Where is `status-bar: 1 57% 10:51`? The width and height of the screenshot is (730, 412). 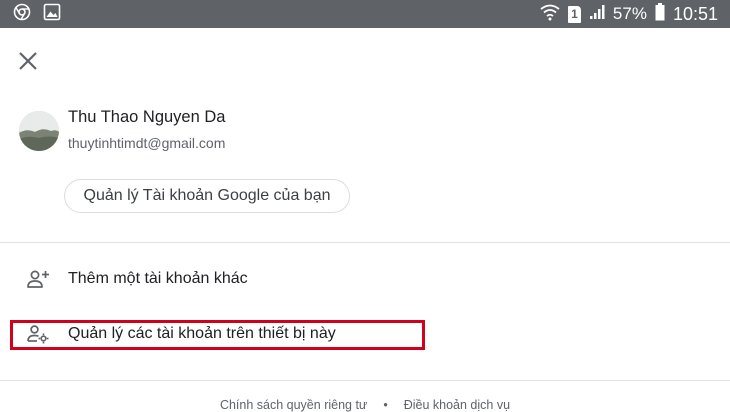 status-bar: 1 57% 10:51 is located at coordinates (365, 14).